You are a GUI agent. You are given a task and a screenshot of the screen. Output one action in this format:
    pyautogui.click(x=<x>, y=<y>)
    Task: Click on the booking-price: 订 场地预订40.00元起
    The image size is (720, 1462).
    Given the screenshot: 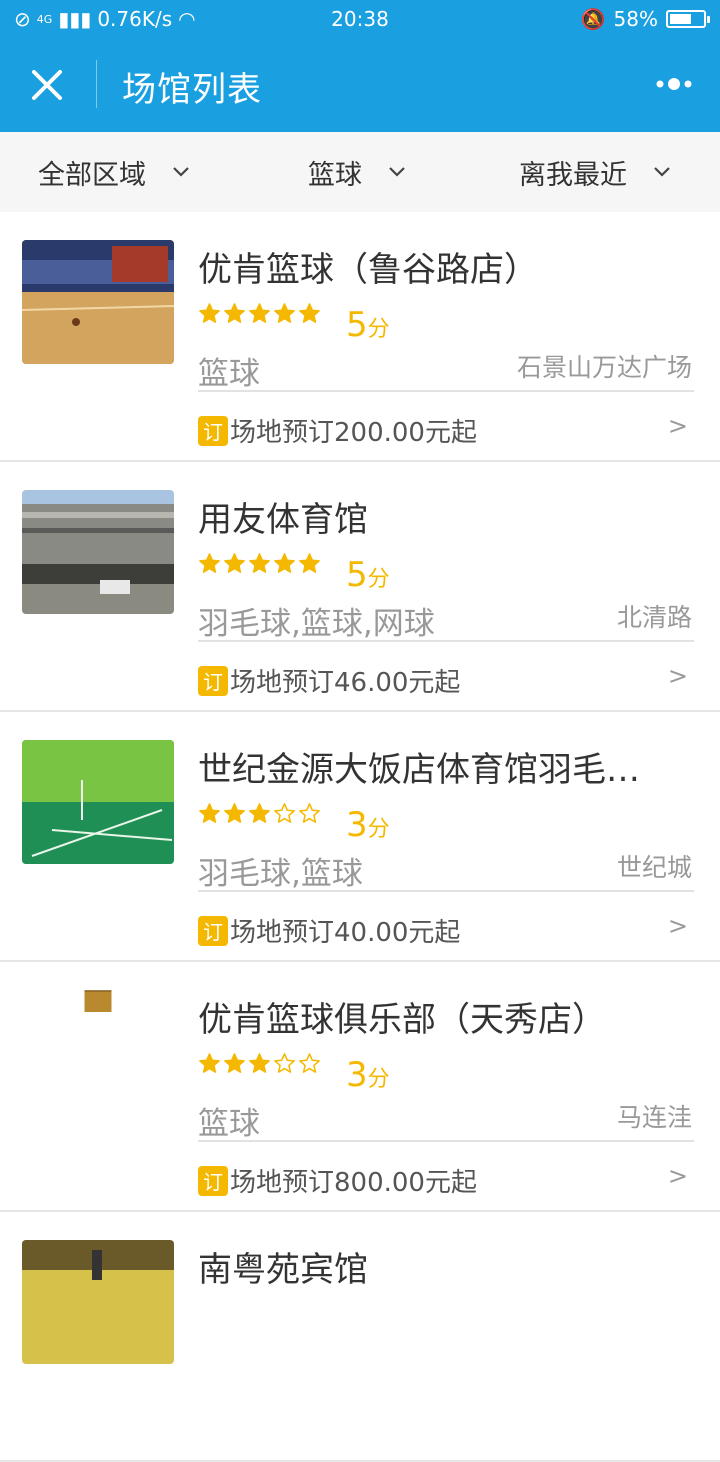 What is the action you would take?
    pyautogui.click(x=329, y=930)
    